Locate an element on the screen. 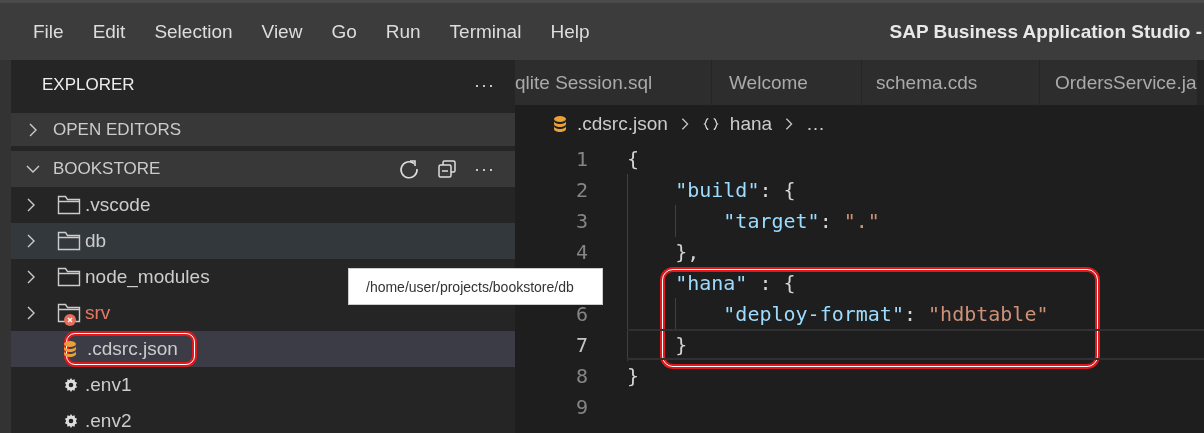 Image resolution: width=1204 pixels, height=433 pixels. breadcrumb-item: .cdsrc.json is located at coordinates (622, 124).